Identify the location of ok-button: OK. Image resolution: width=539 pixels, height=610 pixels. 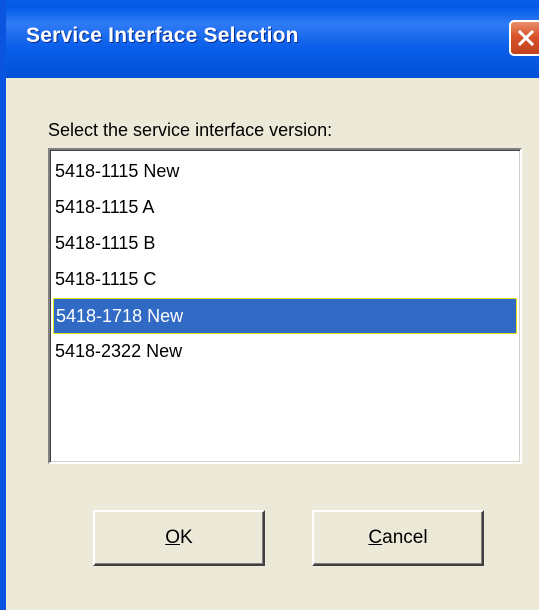
(179, 538).